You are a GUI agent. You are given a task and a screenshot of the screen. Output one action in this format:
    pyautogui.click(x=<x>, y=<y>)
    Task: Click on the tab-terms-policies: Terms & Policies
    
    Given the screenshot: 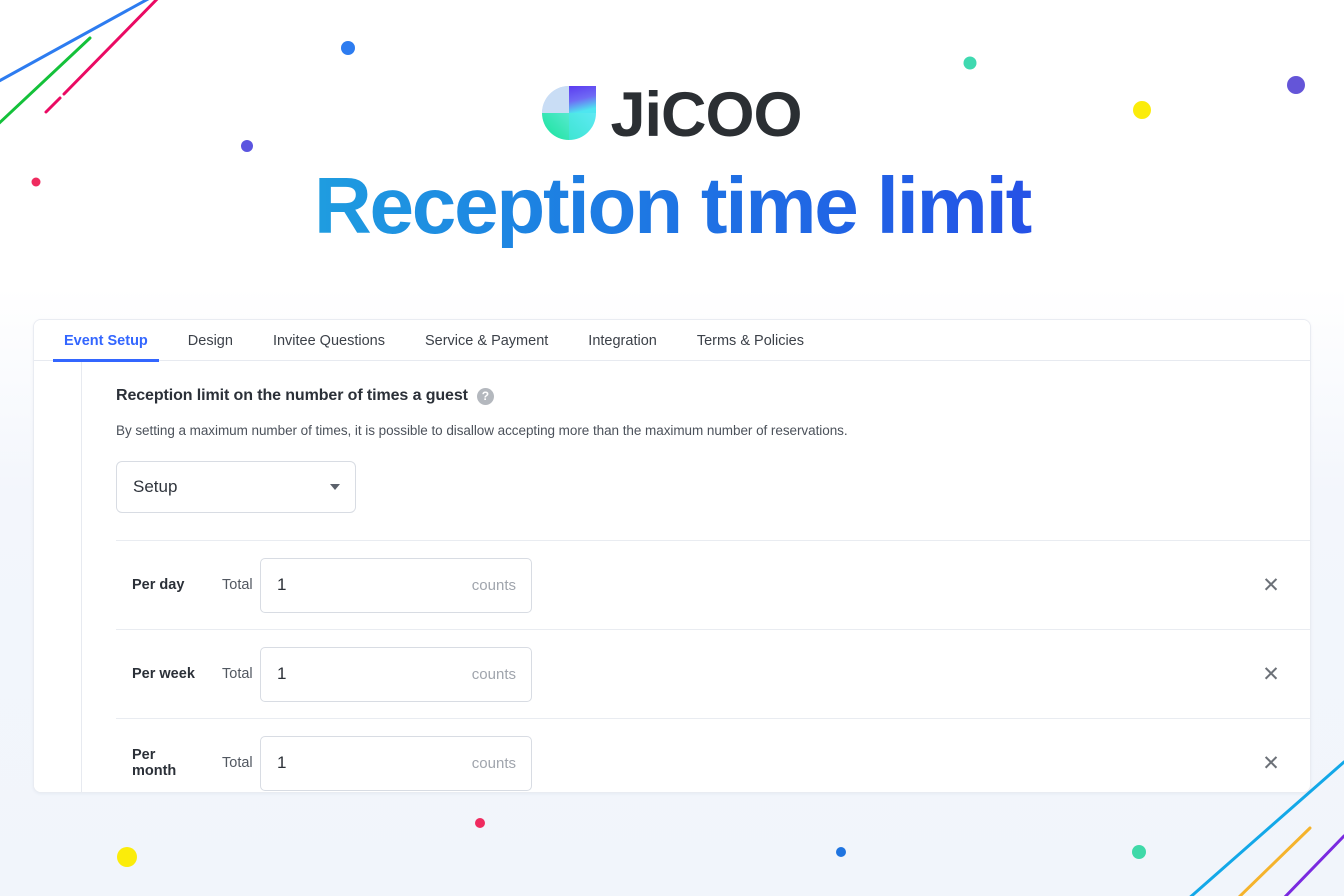 What is the action you would take?
    pyautogui.click(x=750, y=340)
    